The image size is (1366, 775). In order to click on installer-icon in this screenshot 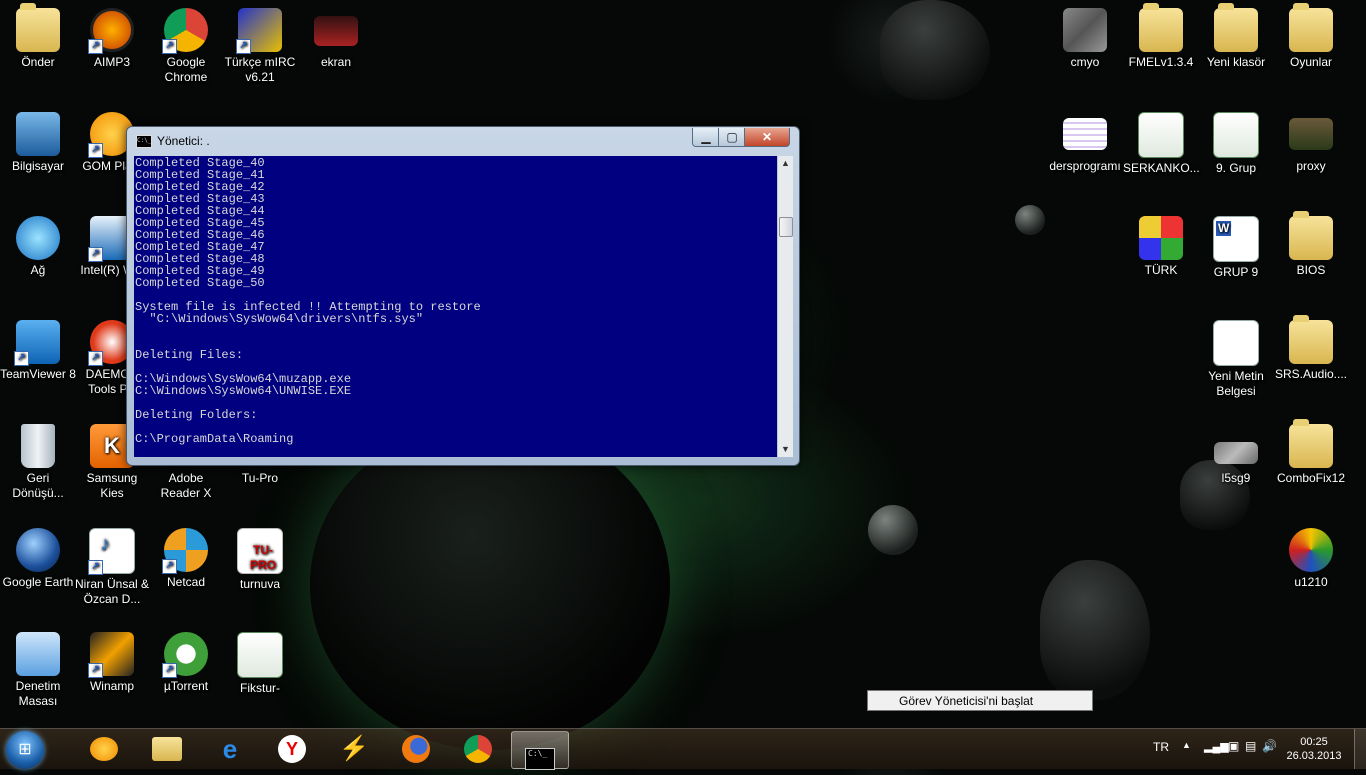, I will do `click(1311, 550)`.